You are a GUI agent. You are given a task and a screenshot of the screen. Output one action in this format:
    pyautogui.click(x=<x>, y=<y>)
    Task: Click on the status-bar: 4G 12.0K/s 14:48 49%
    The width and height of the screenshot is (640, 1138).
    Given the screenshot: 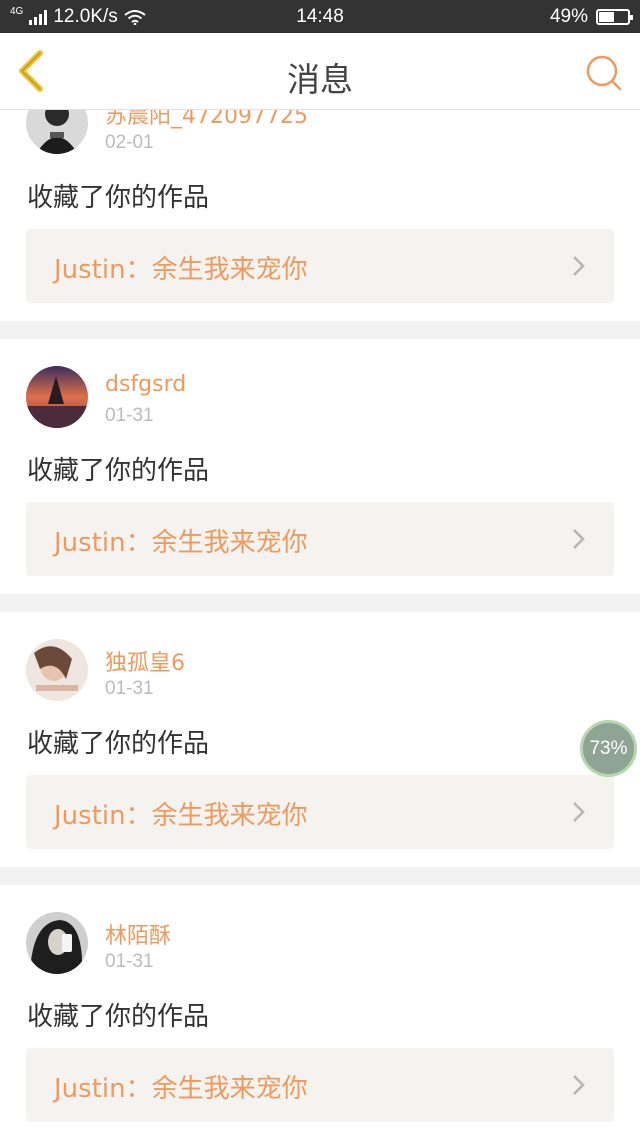 What is the action you would take?
    pyautogui.click(x=320, y=16)
    